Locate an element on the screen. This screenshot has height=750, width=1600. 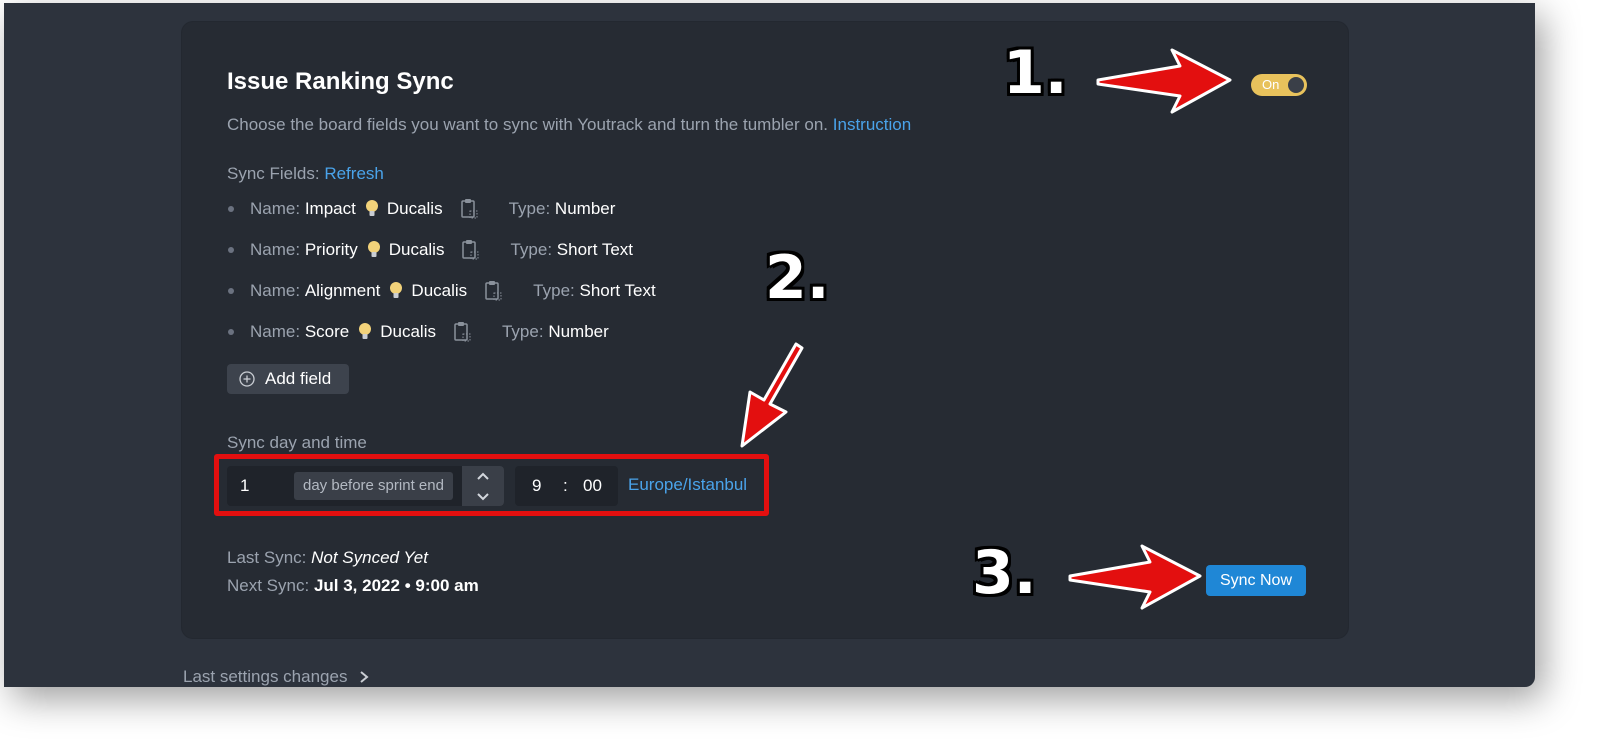
annotation-highlight-box is located at coordinates (491, 485).